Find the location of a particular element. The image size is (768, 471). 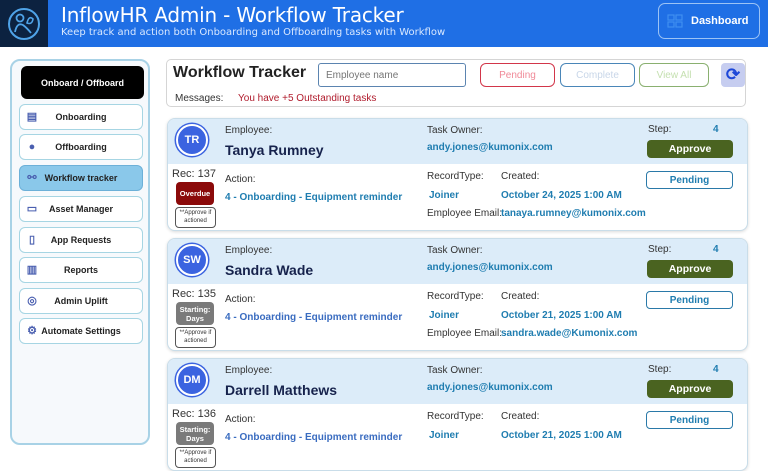

employee-name: Tanya Rumney is located at coordinates (274, 150).